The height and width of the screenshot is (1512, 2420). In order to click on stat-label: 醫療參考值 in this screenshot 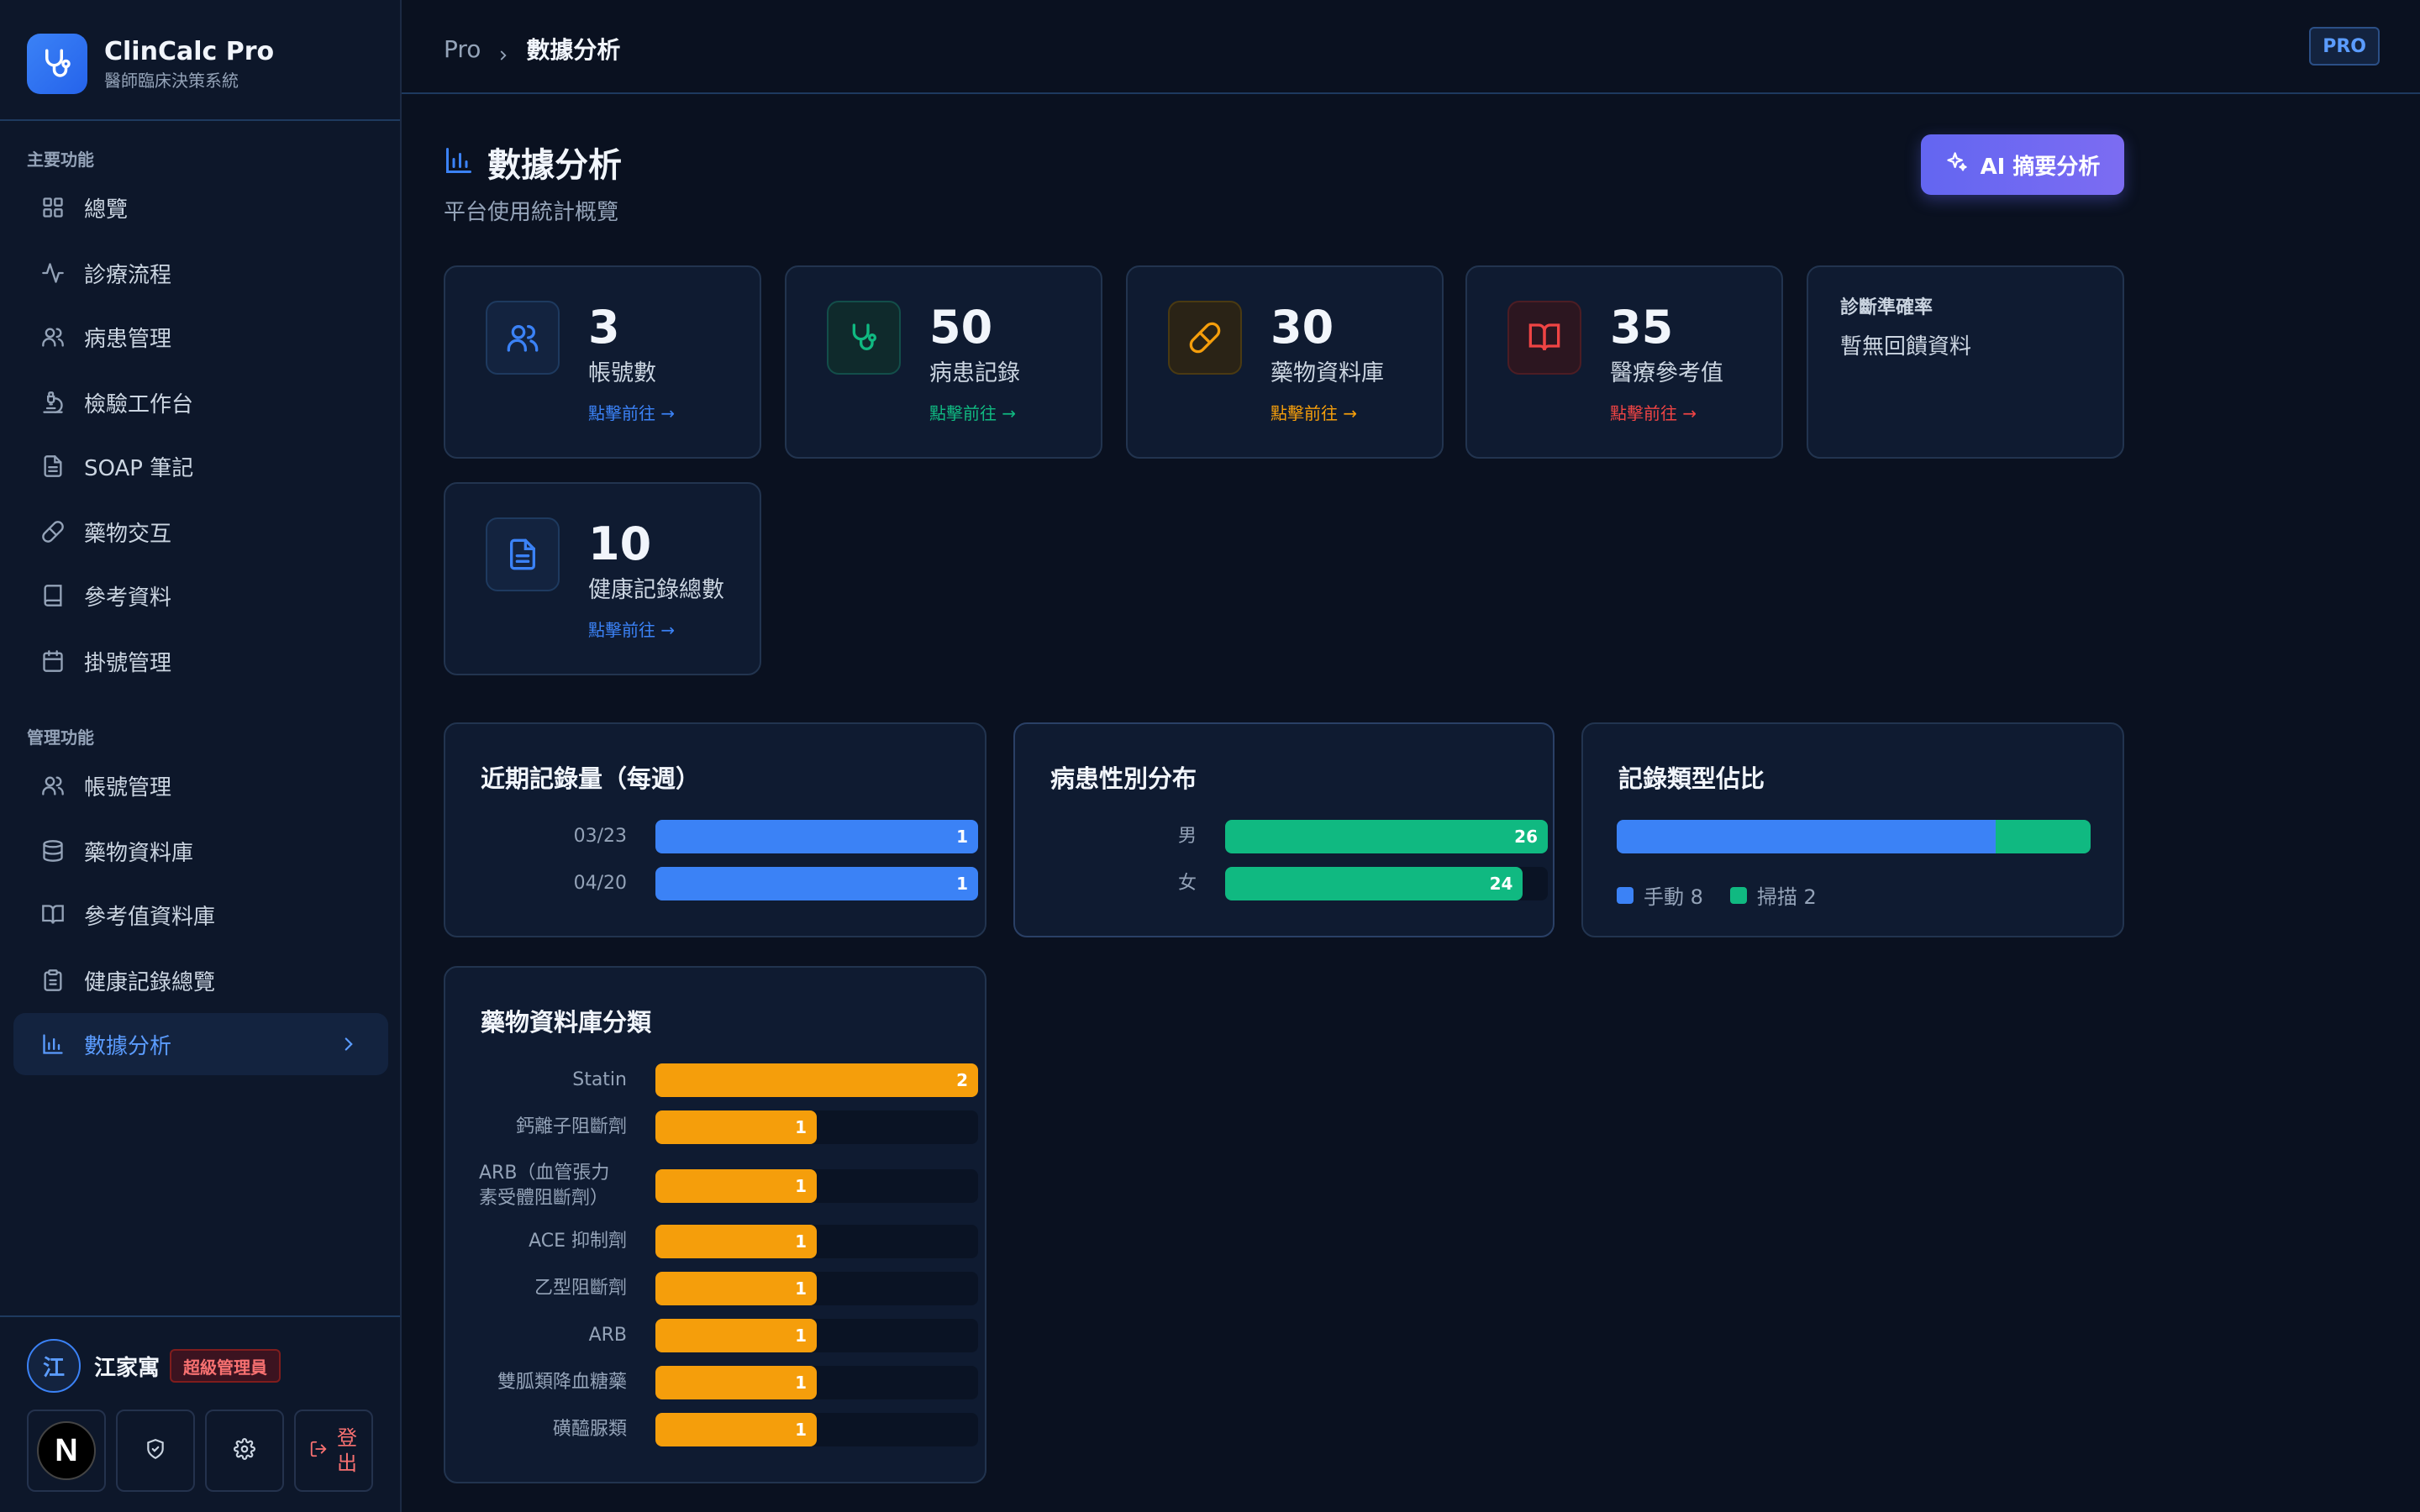, I will do `click(1666, 373)`.